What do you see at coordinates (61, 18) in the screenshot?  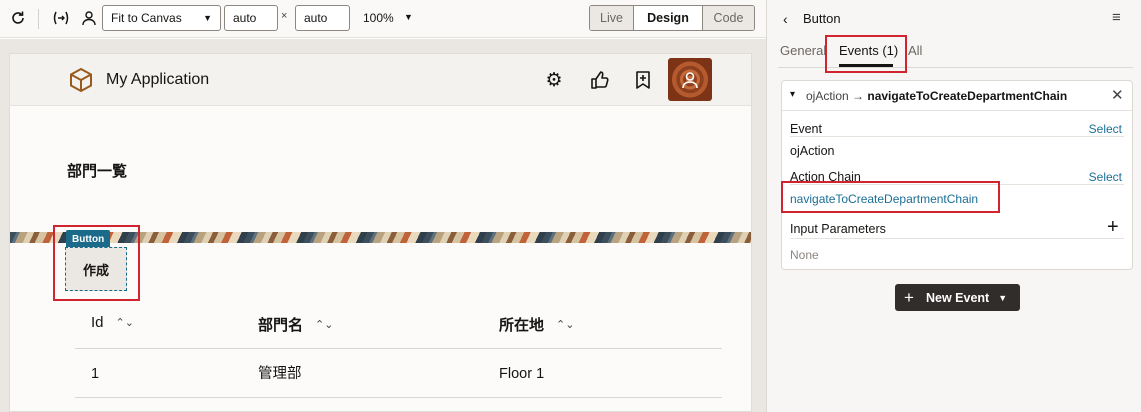 I see `binding-icon` at bounding box center [61, 18].